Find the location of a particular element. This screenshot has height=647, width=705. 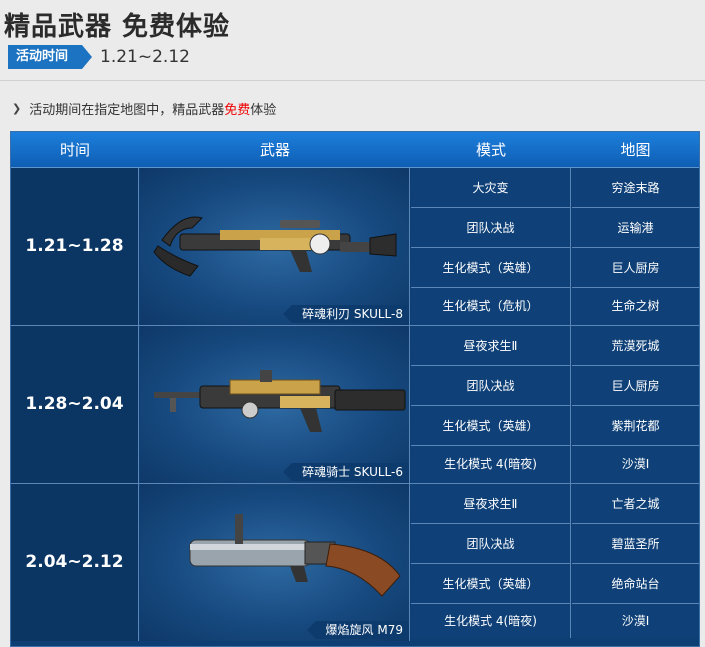

map-cell: 紫荆花都 is located at coordinates (635, 426).